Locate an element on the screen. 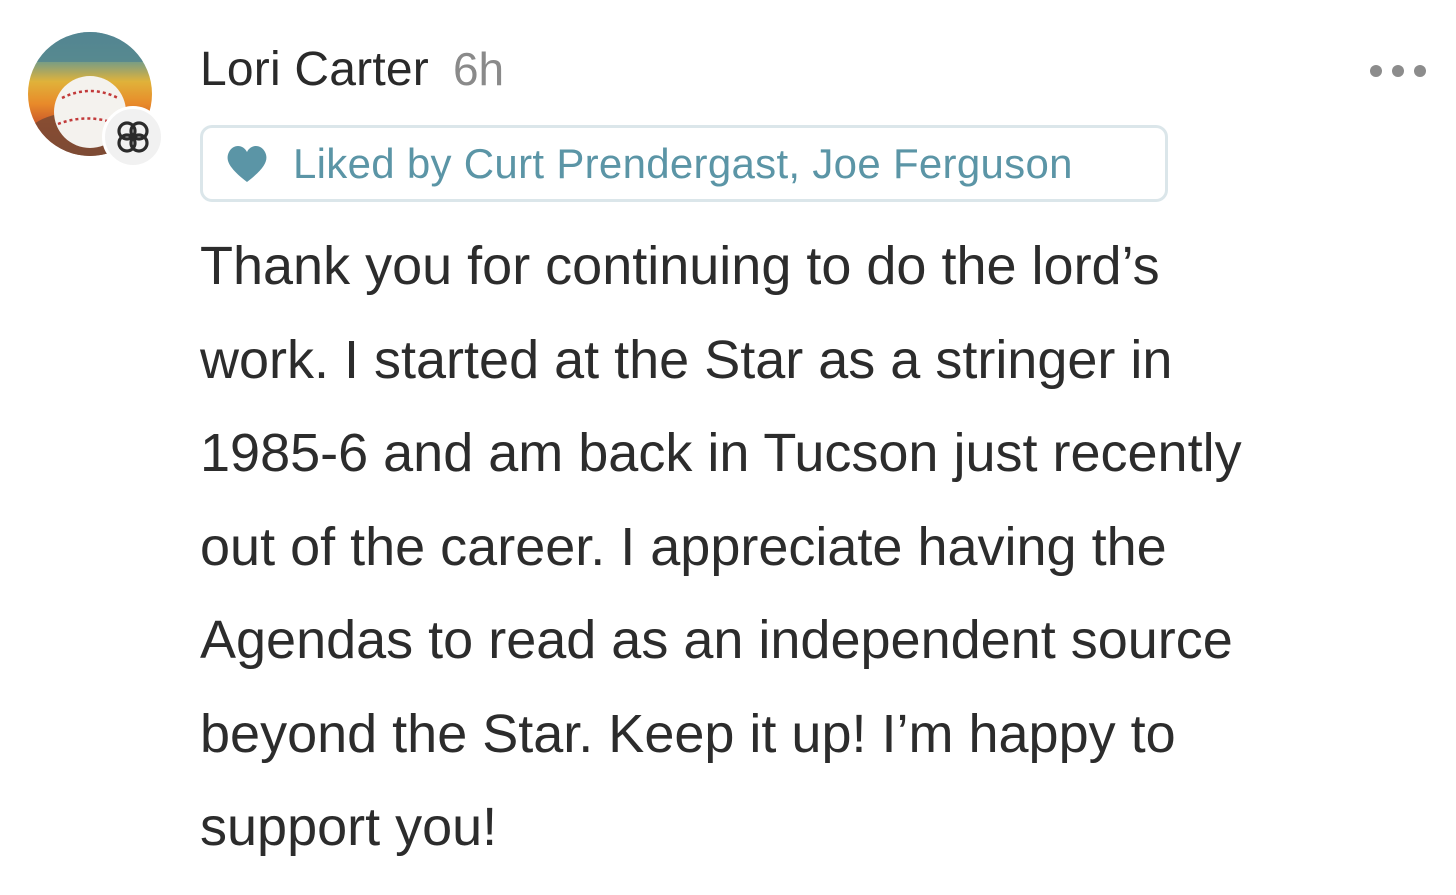 This screenshot has height=895, width=1456. liked-by-box: Liked by Curt Prendergast, Joe Ferguson is located at coordinates (684, 163).